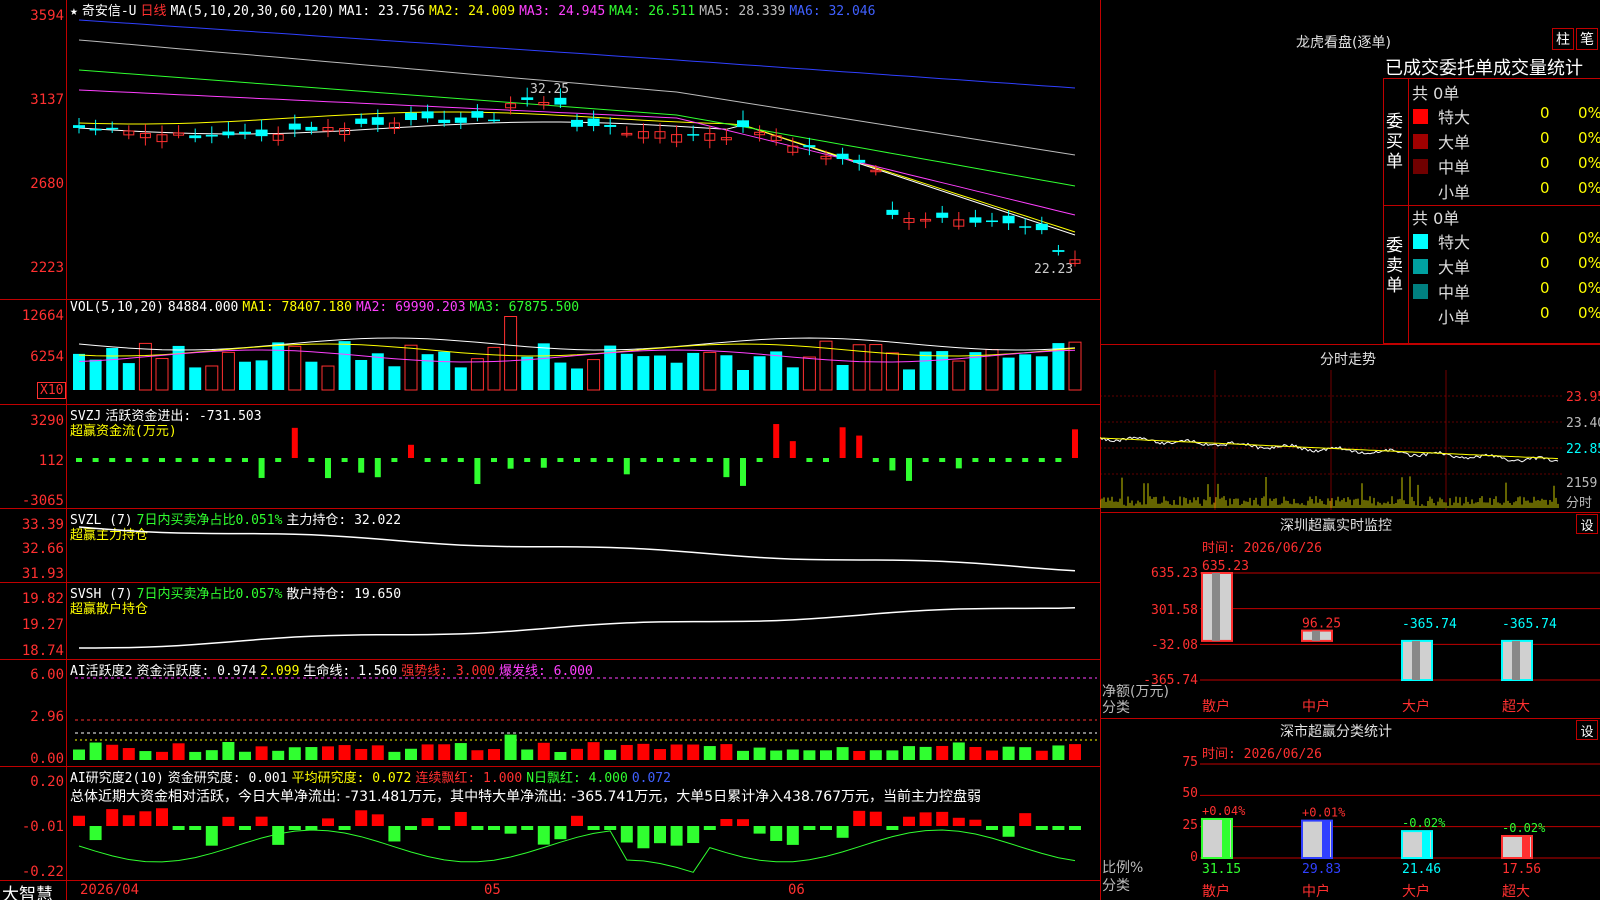 The width and height of the screenshot is (1600, 900). What do you see at coordinates (1454, 167) in the screenshot?
I see `buy-row-name-2: 中单` at bounding box center [1454, 167].